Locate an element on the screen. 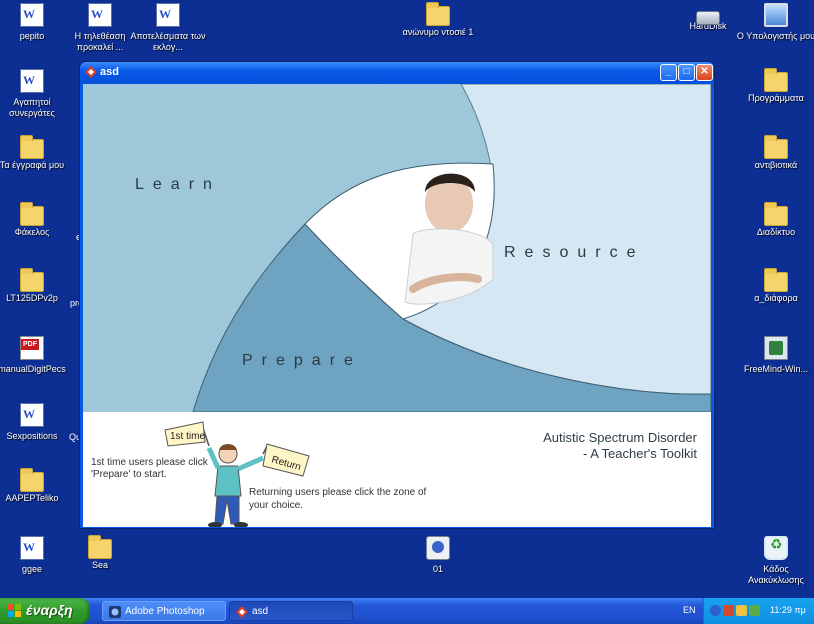 This screenshot has width=814, height=624. printer-icon is located at coordinates (741, 610).